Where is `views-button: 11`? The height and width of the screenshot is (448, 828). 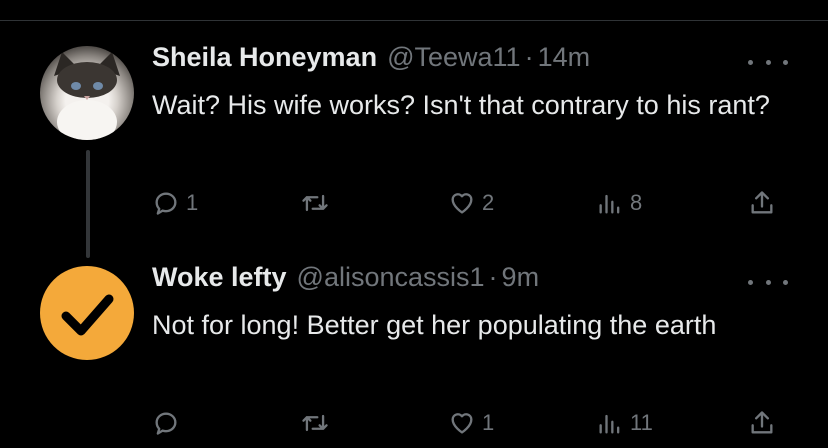
views-button: 11 is located at coordinates (624, 423).